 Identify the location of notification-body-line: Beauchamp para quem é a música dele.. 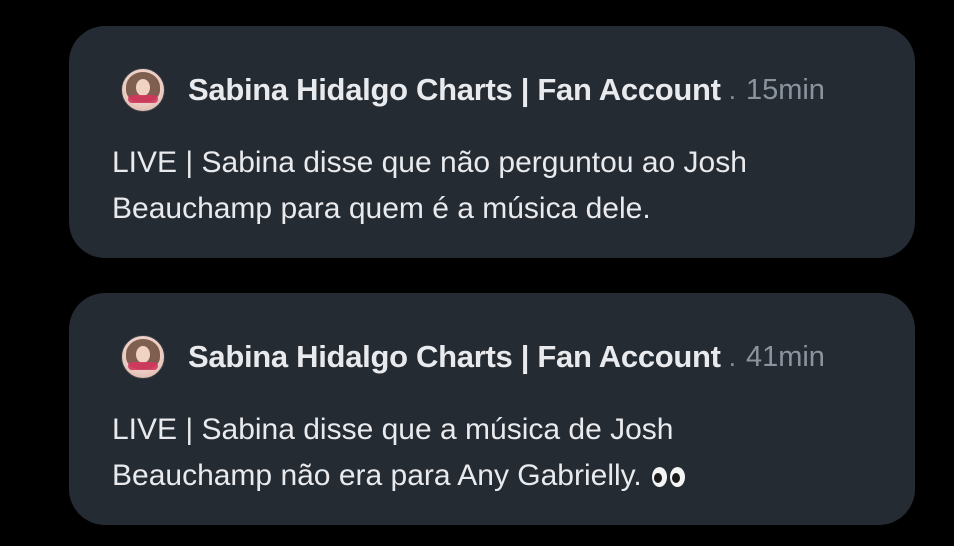
(381, 208).